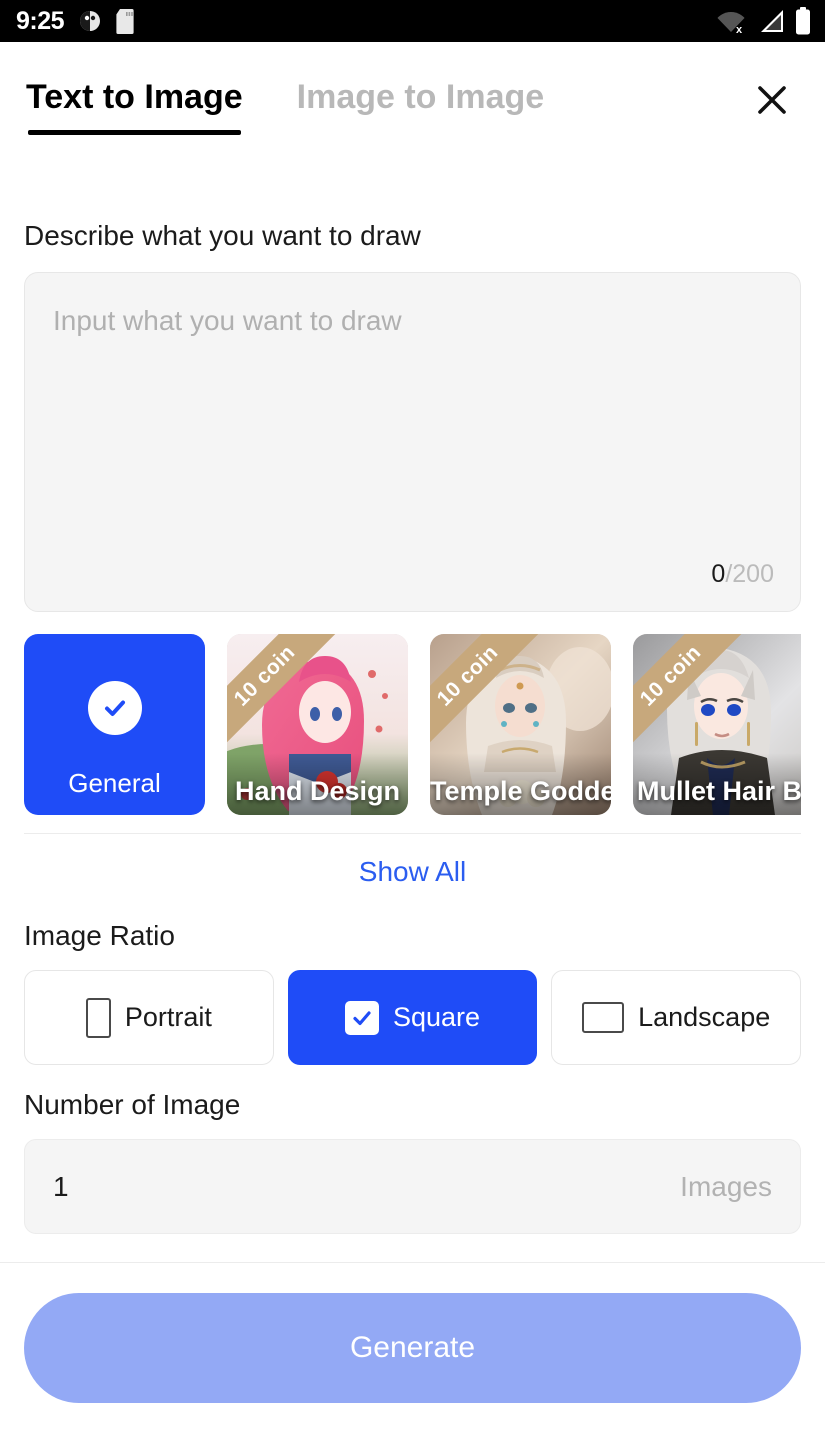  I want to click on status-bar: 9:25 x, so click(412, 21).